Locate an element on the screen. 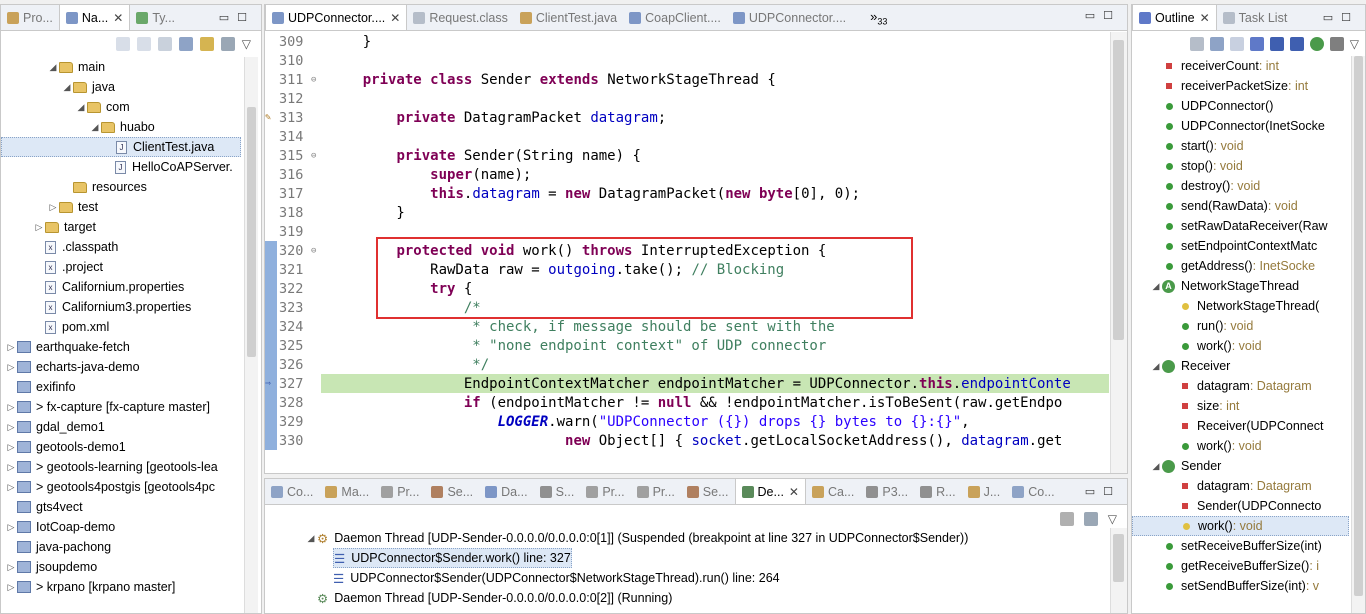  outline-item: receiverPacketSize : int is located at coordinates (1240, 86).